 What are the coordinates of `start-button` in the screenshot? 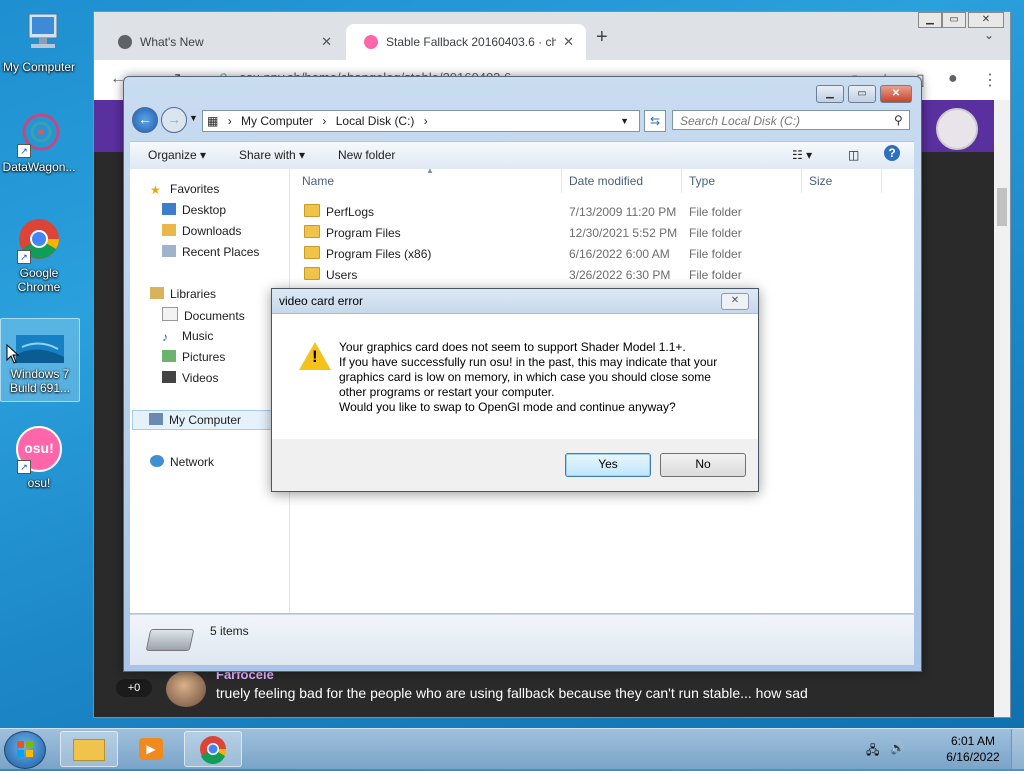 It's located at (25, 750).